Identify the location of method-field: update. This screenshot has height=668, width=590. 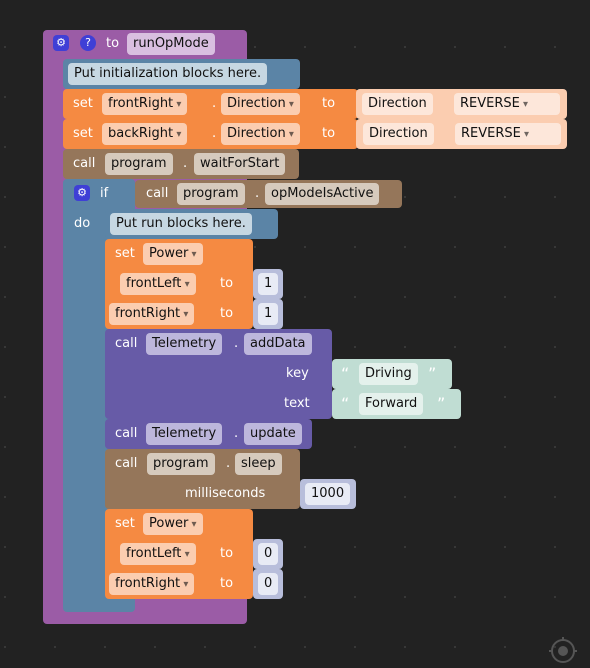
(273, 434).